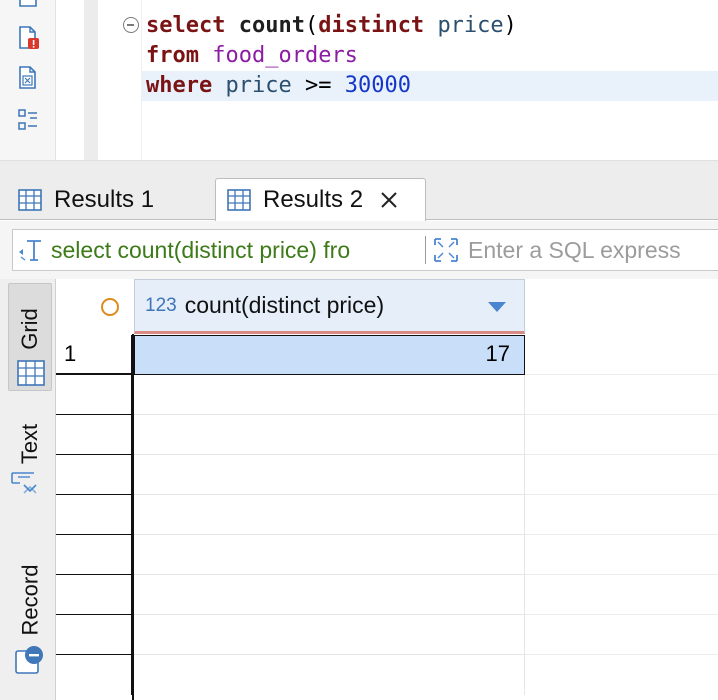  Describe the element at coordinates (29, 329) in the screenshot. I see `grid-label: Grid` at that location.